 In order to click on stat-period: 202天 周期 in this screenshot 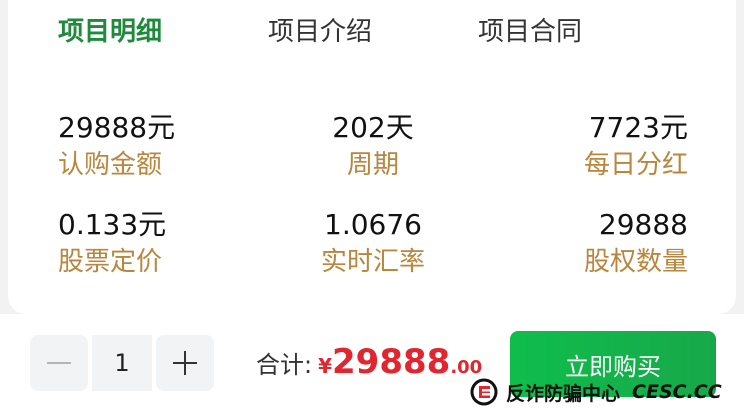, I will do `click(373, 146)`.